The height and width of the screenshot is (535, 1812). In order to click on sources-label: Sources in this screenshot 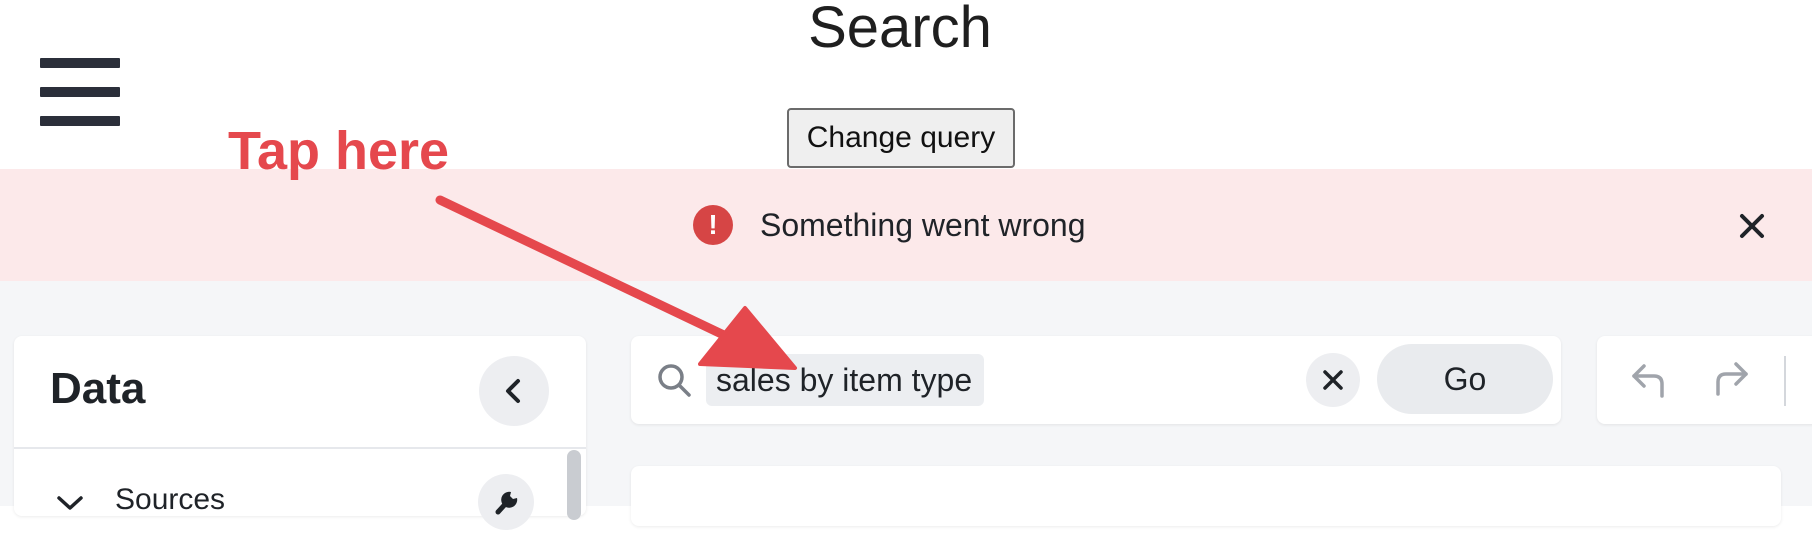, I will do `click(170, 500)`.